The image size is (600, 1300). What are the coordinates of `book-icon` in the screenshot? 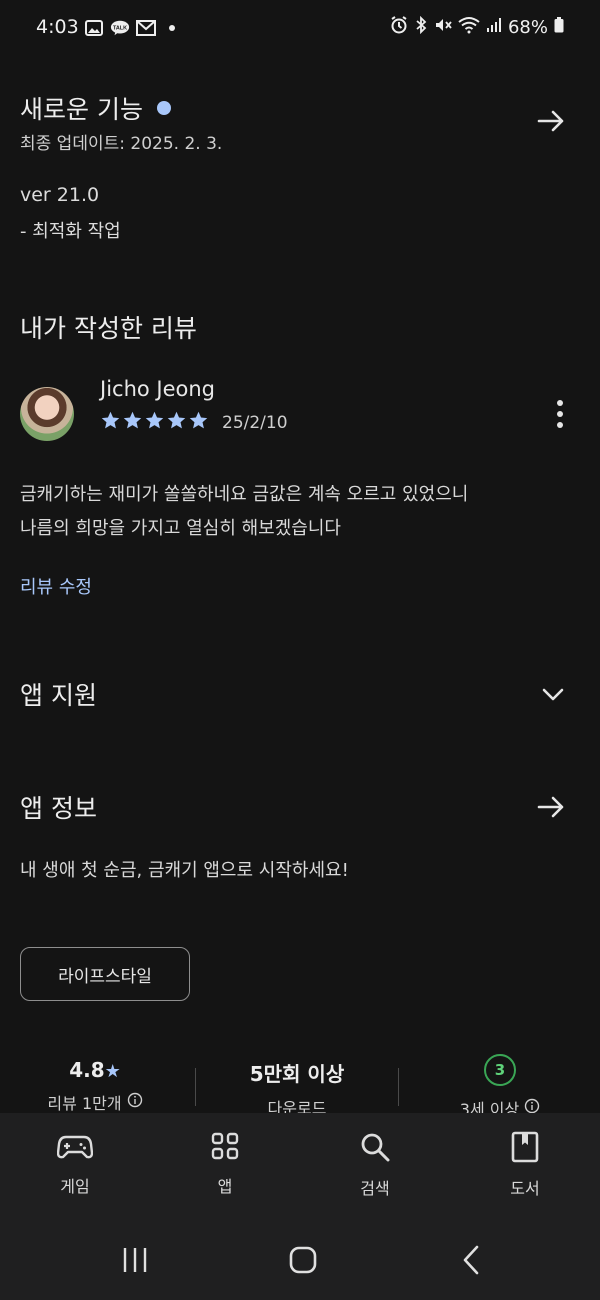 It's located at (525, 1149).